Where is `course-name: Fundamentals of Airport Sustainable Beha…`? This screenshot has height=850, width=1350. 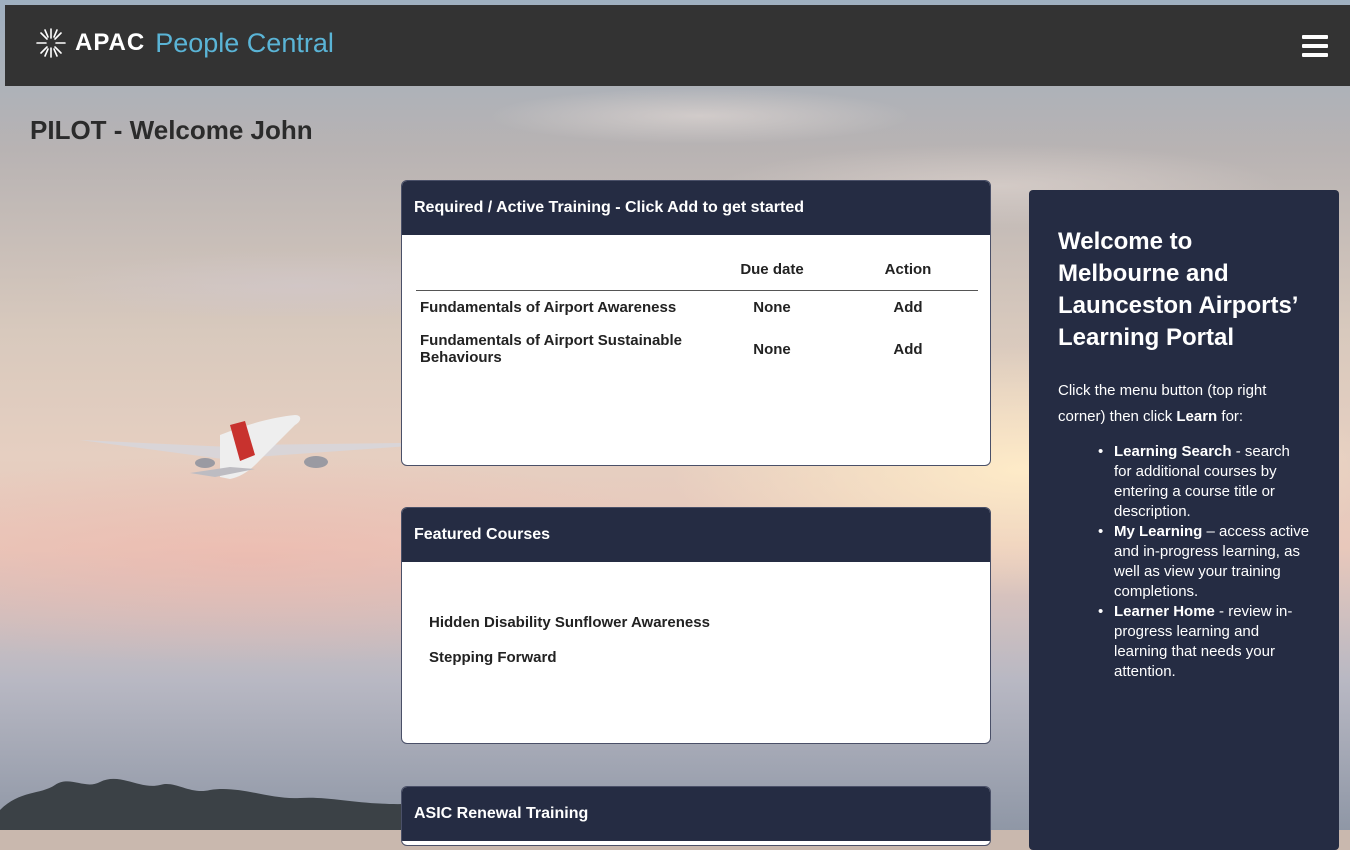
course-name: Fundamentals of Airport Sustainable Beha… is located at coordinates (551, 349).